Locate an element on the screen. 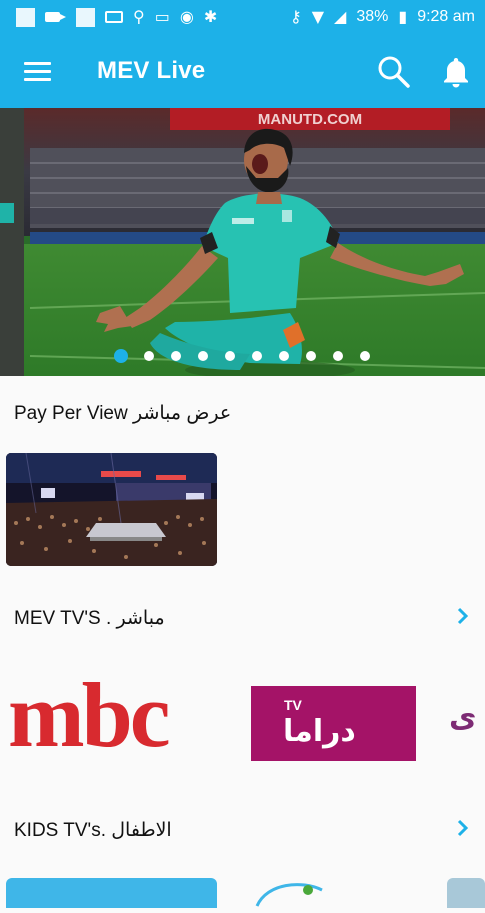  mbc-logo: mbc is located at coordinates (89, 715).